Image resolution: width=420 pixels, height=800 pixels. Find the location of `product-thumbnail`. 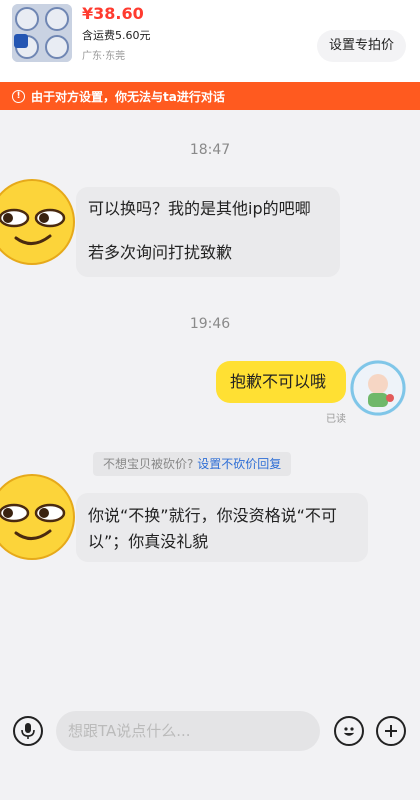

product-thumbnail is located at coordinates (42, 33).